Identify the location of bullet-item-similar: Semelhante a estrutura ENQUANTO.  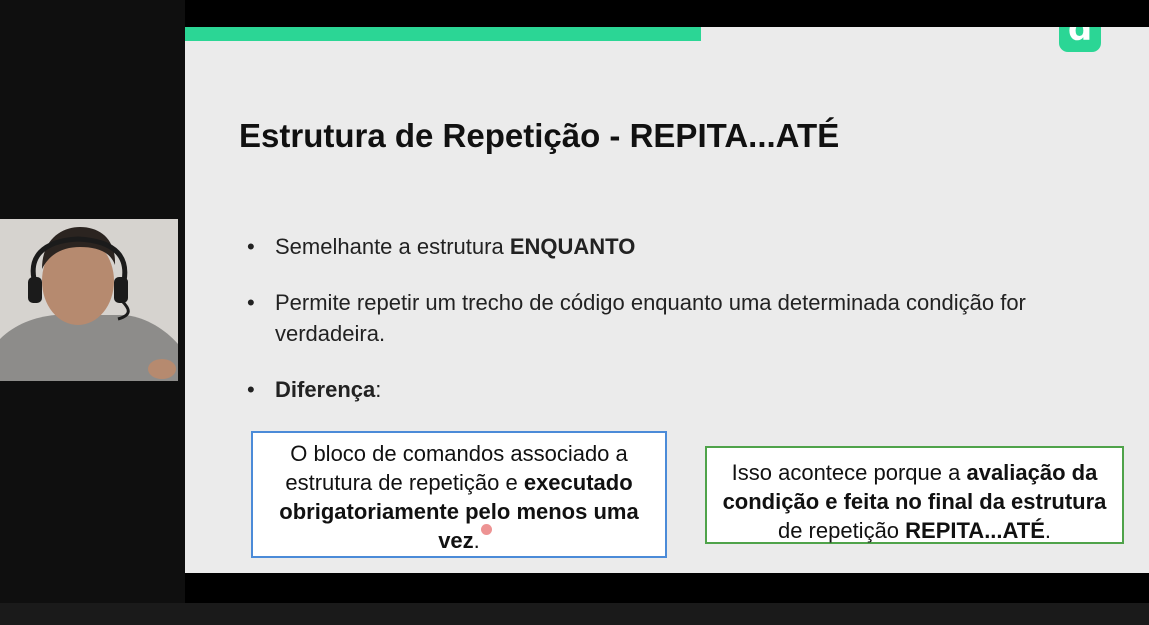
(677, 246).